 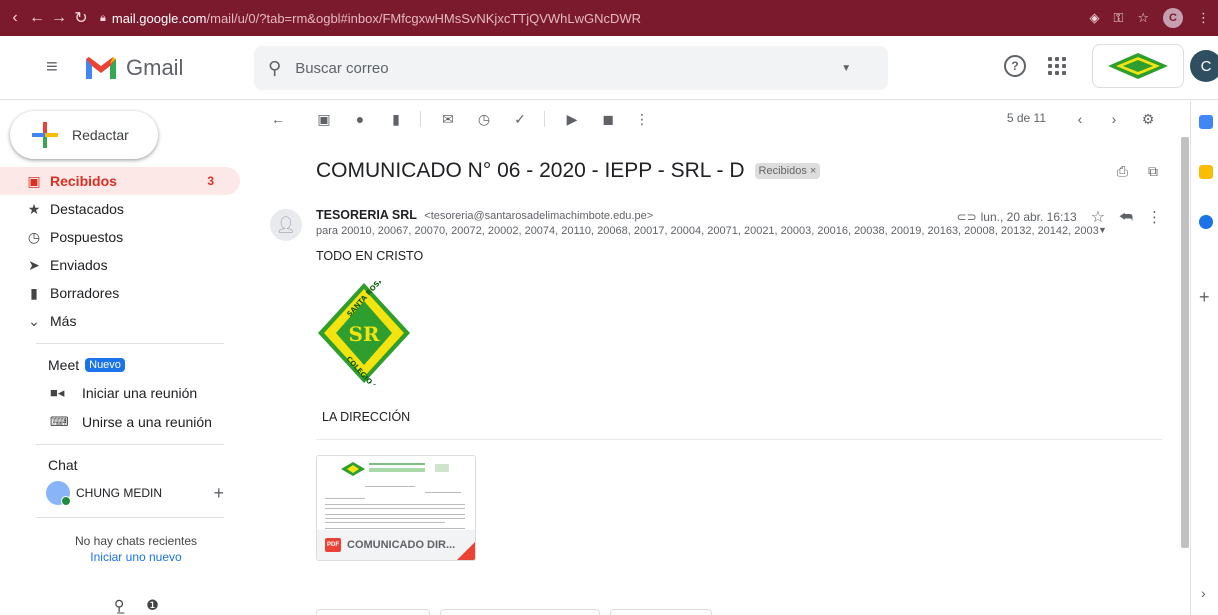 What do you see at coordinates (360, 119) in the screenshot?
I see `report-spam-icon: ●` at bounding box center [360, 119].